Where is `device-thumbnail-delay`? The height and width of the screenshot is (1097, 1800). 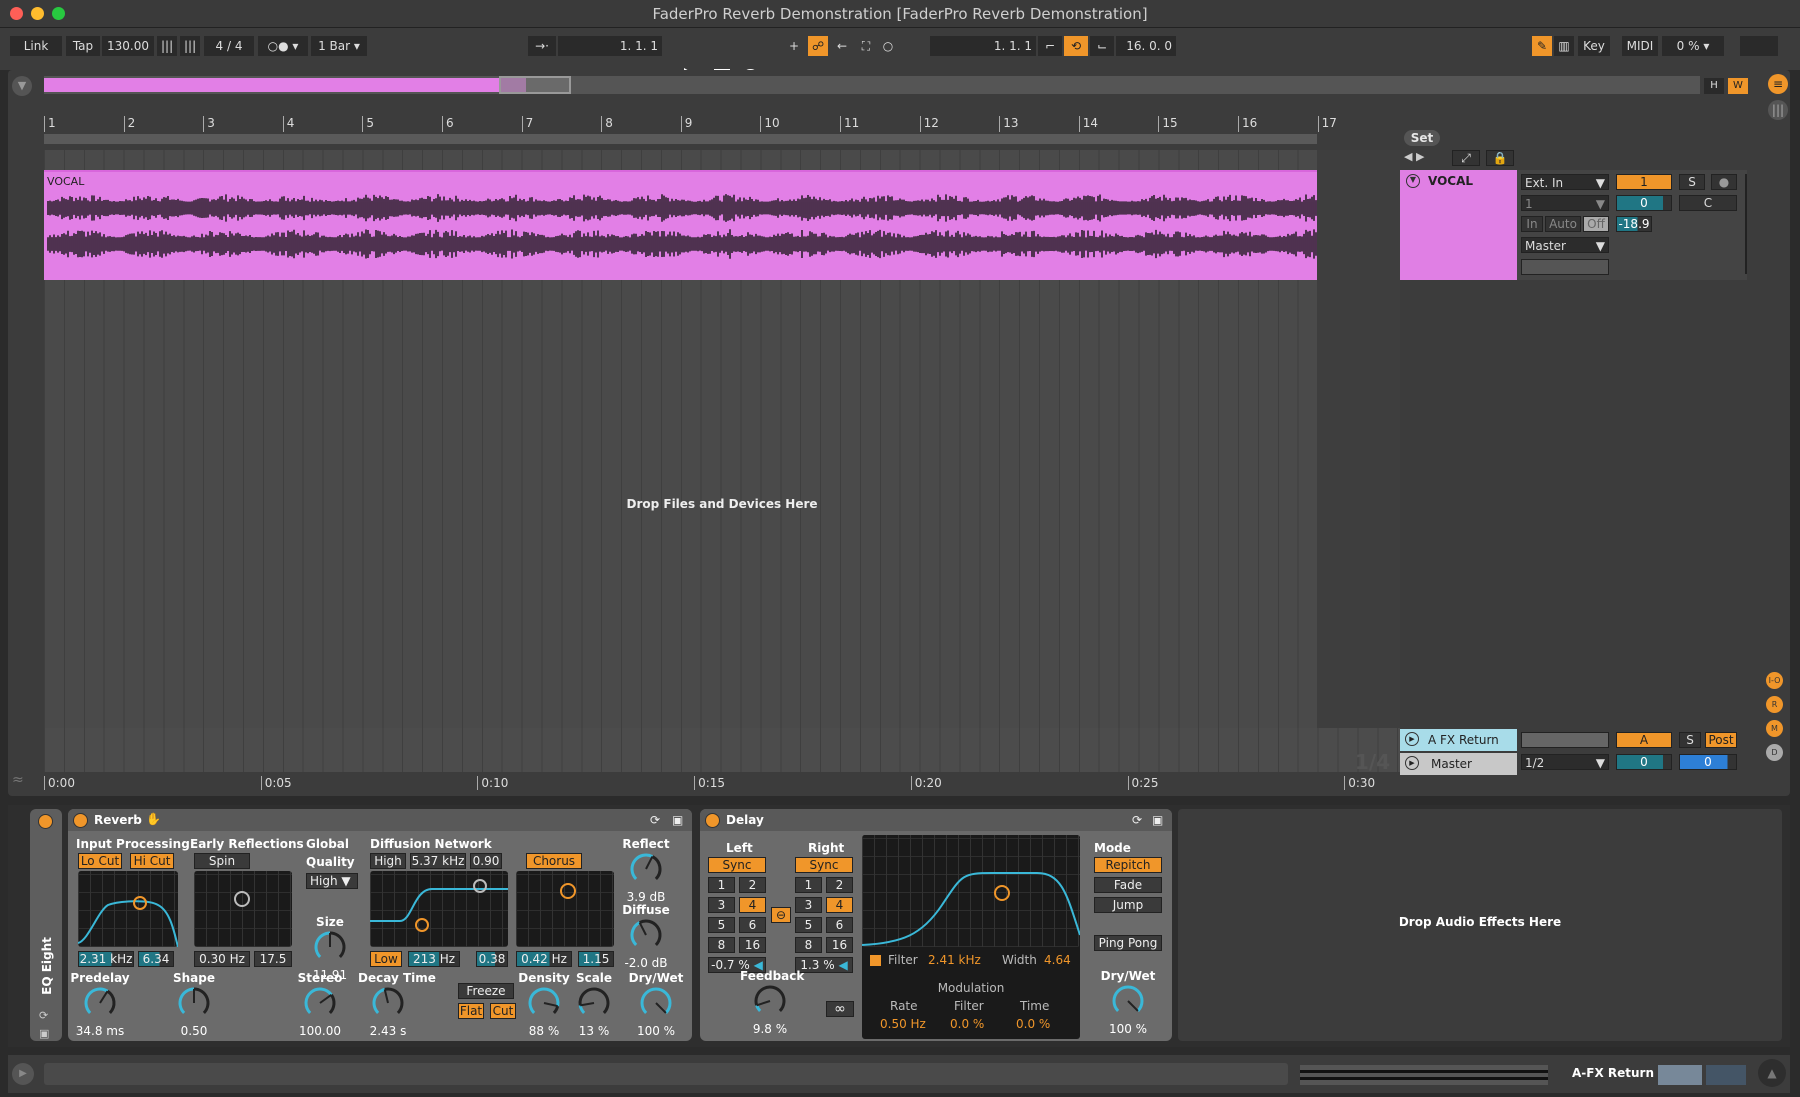
device-thumbnail-delay is located at coordinates (1726, 1075).